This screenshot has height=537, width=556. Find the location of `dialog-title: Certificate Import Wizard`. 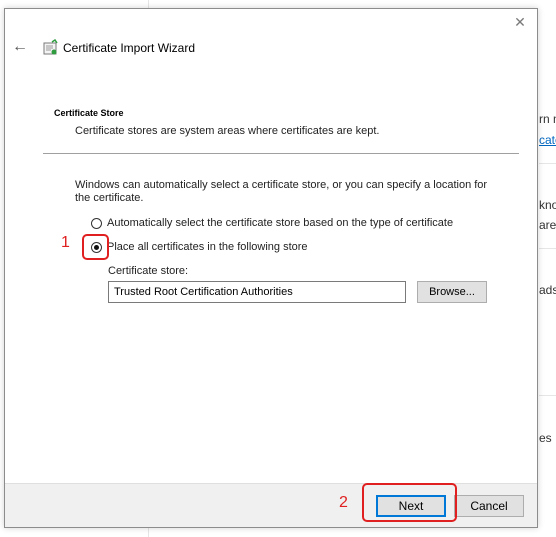

dialog-title: Certificate Import Wizard is located at coordinates (129, 48).